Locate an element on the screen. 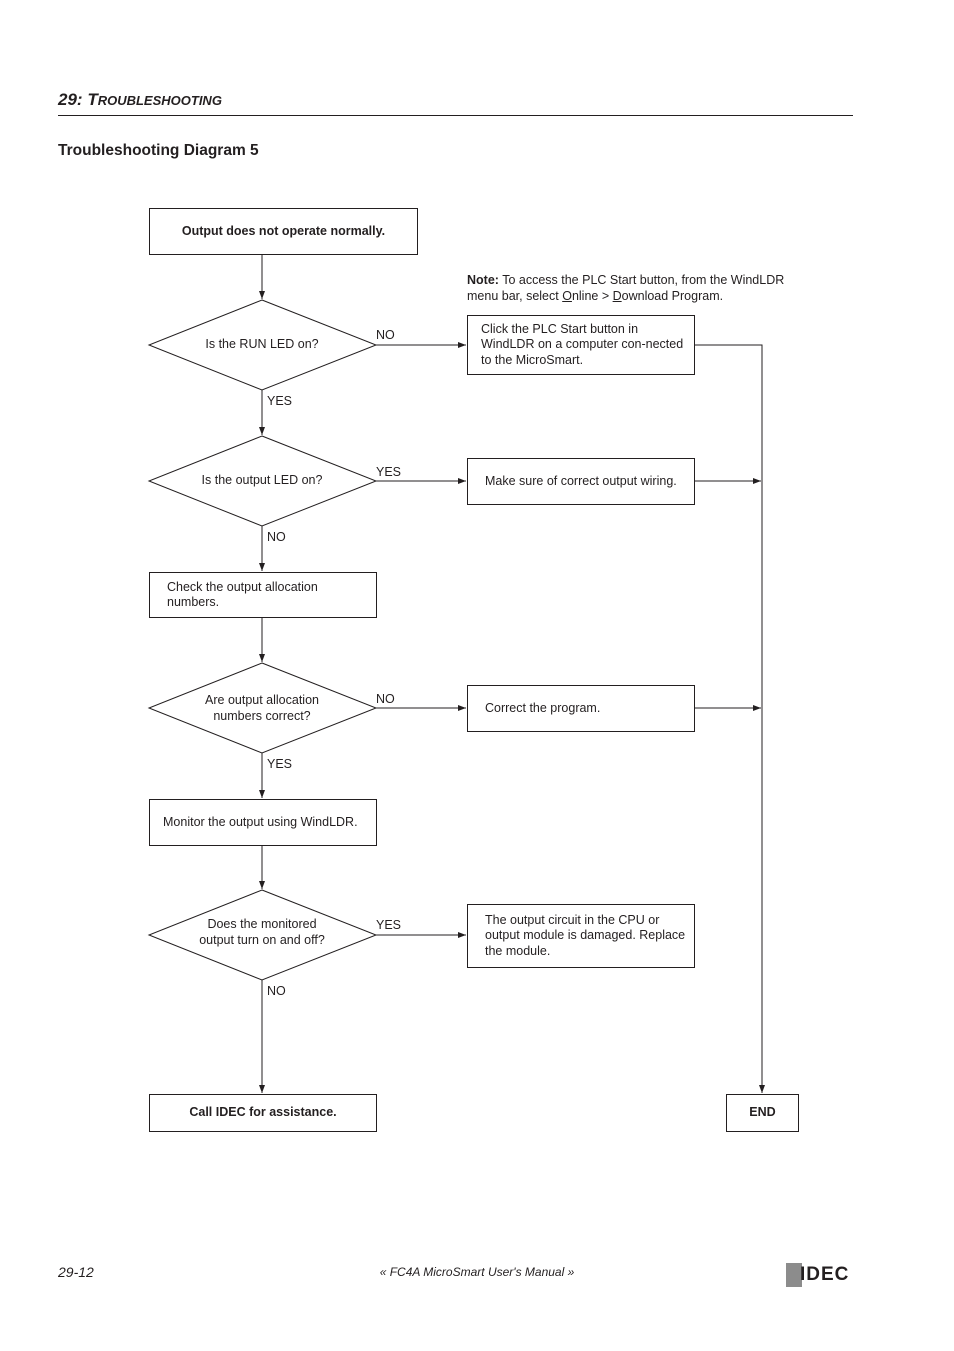  label-output-no: NO is located at coordinates (276, 537).